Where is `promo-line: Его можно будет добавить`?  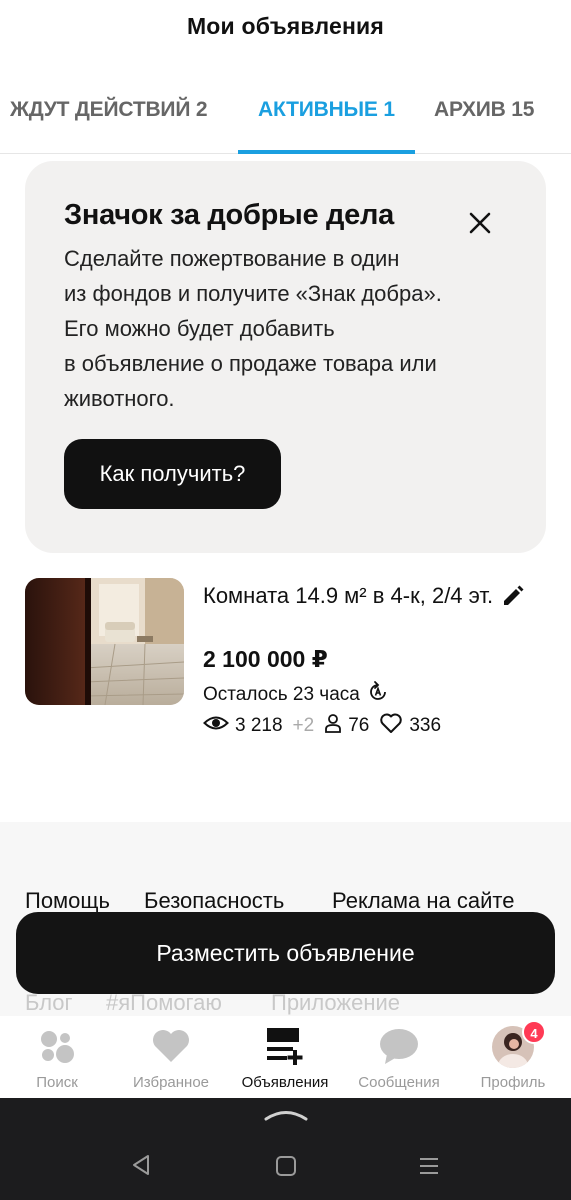 promo-line: Его можно будет добавить is located at coordinates (199, 328).